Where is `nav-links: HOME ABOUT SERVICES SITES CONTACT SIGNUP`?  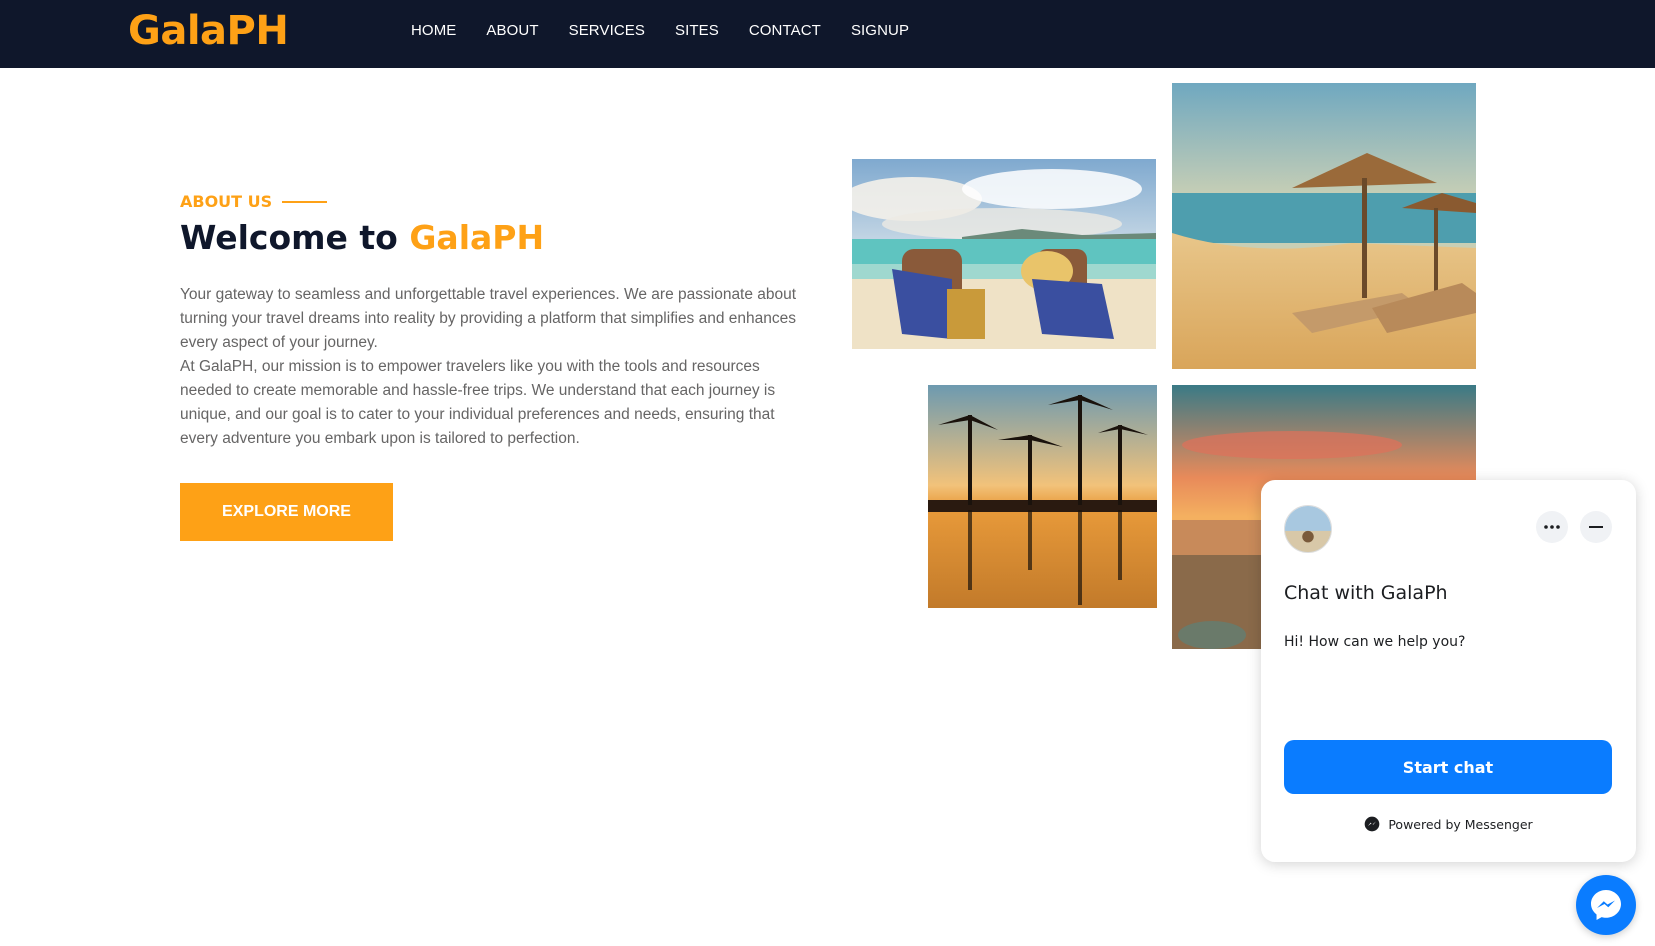
nav-links: HOME ABOUT SERVICES SITES CONTACT SIGNUP is located at coordinates (675, 30).